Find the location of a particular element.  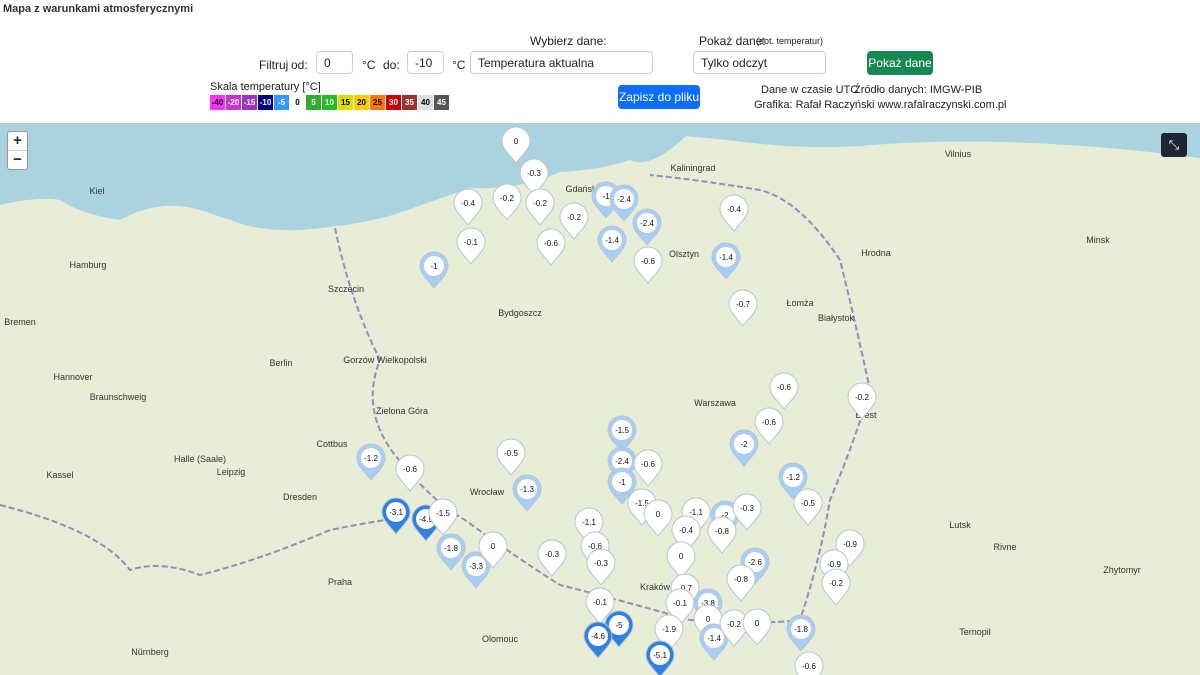

temperature-marker: -0.1 is located at coordinates (471, 246).